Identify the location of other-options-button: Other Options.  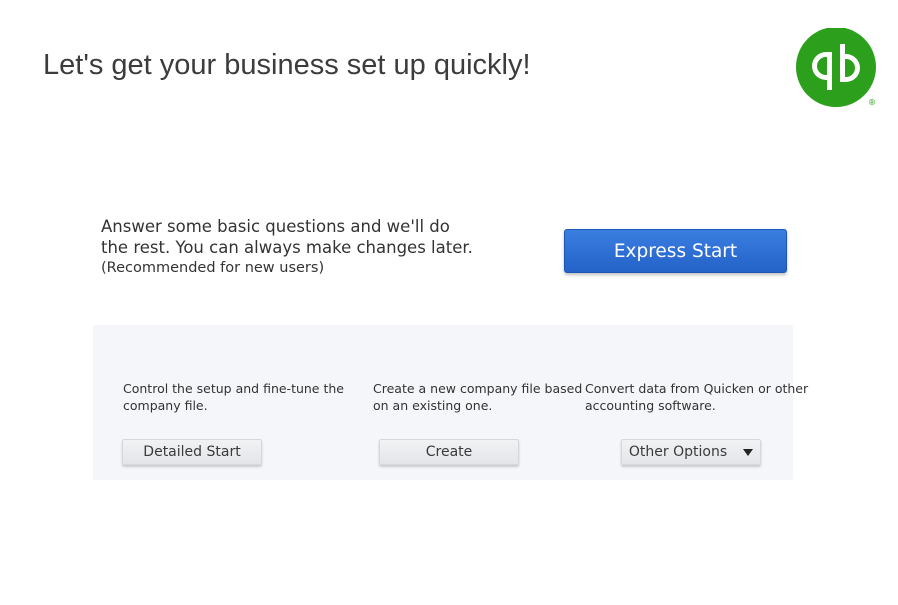
(691, 452).